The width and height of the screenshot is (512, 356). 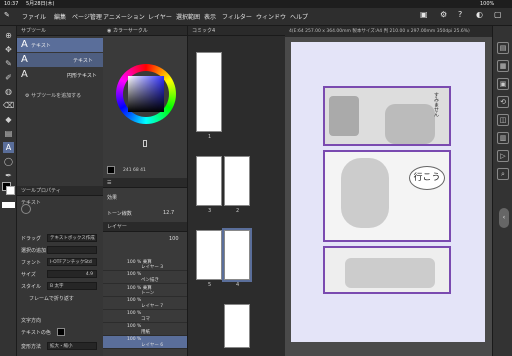 I want to click on current-color-swatch, so click(x=111, y=170).